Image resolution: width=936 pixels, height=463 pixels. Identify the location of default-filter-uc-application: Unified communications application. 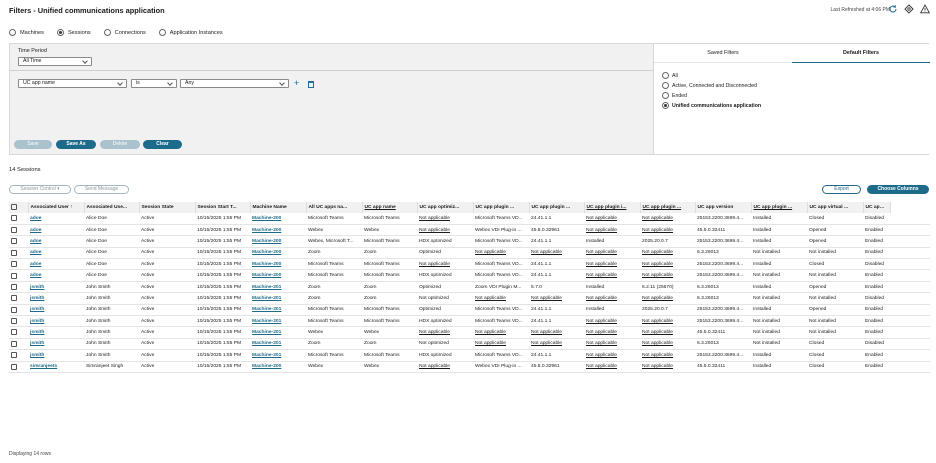
(711, 105).